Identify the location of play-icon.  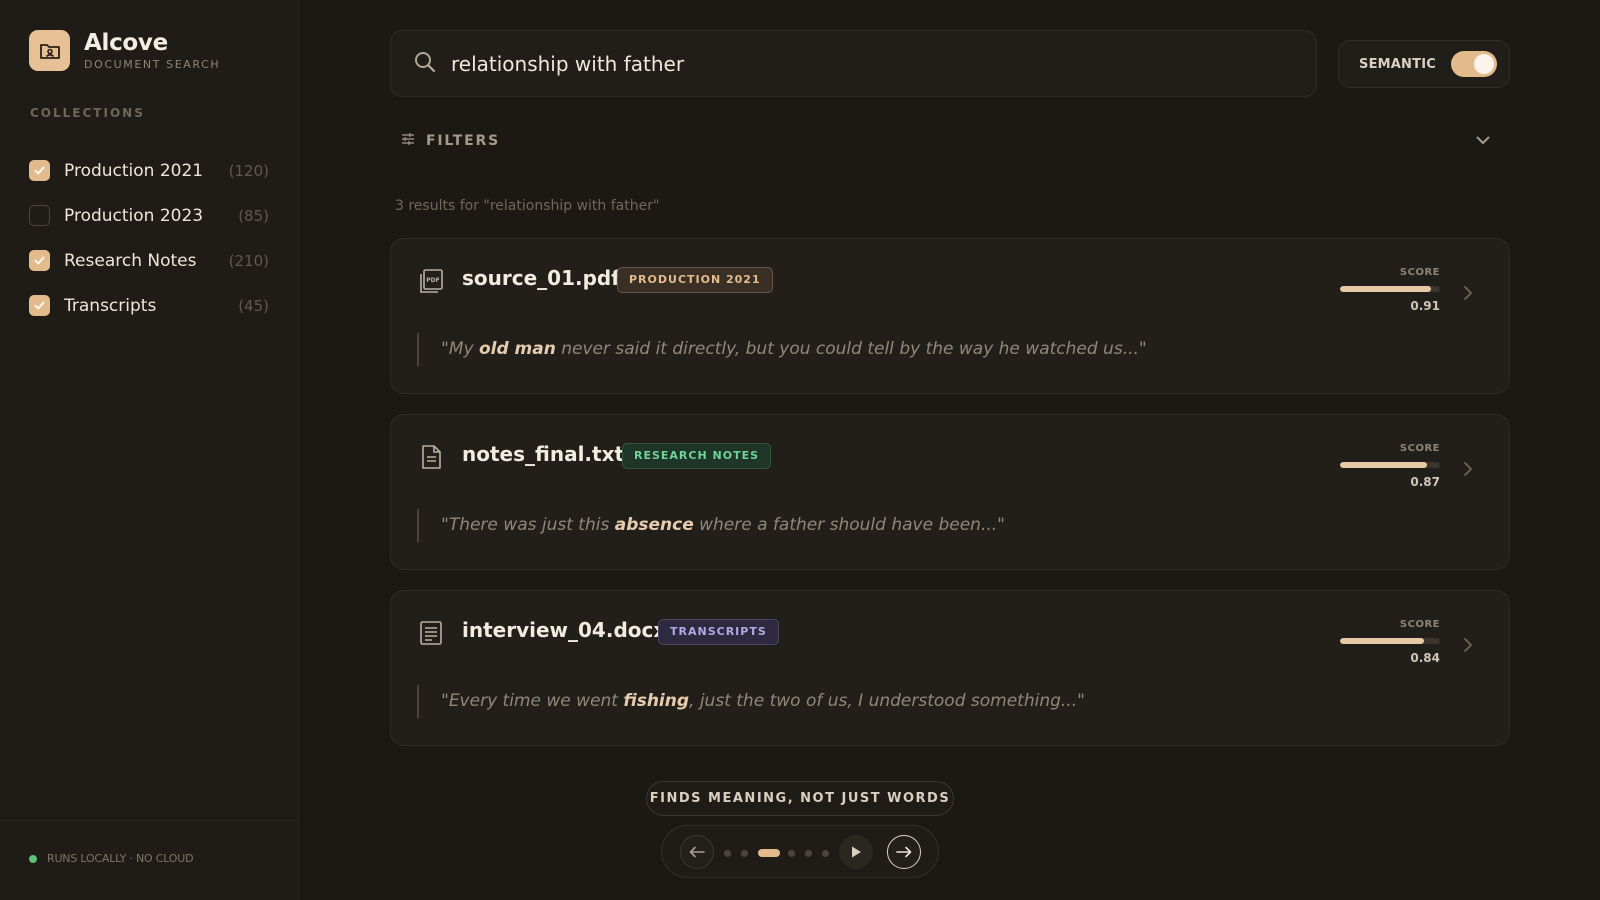
(856, 852).